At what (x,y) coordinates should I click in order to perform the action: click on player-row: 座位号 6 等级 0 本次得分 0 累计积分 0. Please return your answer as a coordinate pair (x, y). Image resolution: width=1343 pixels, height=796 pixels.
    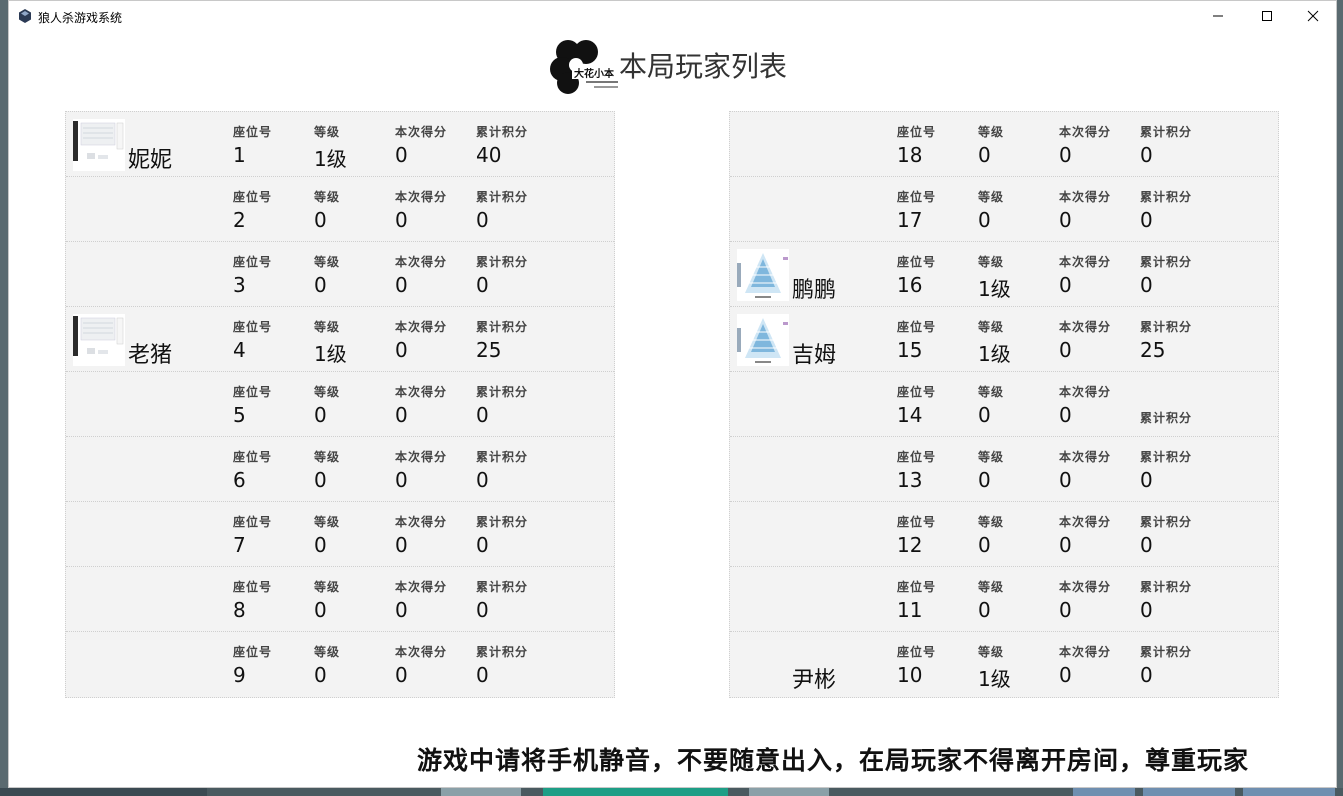
    Looking at the image, I should click on (340, 469).